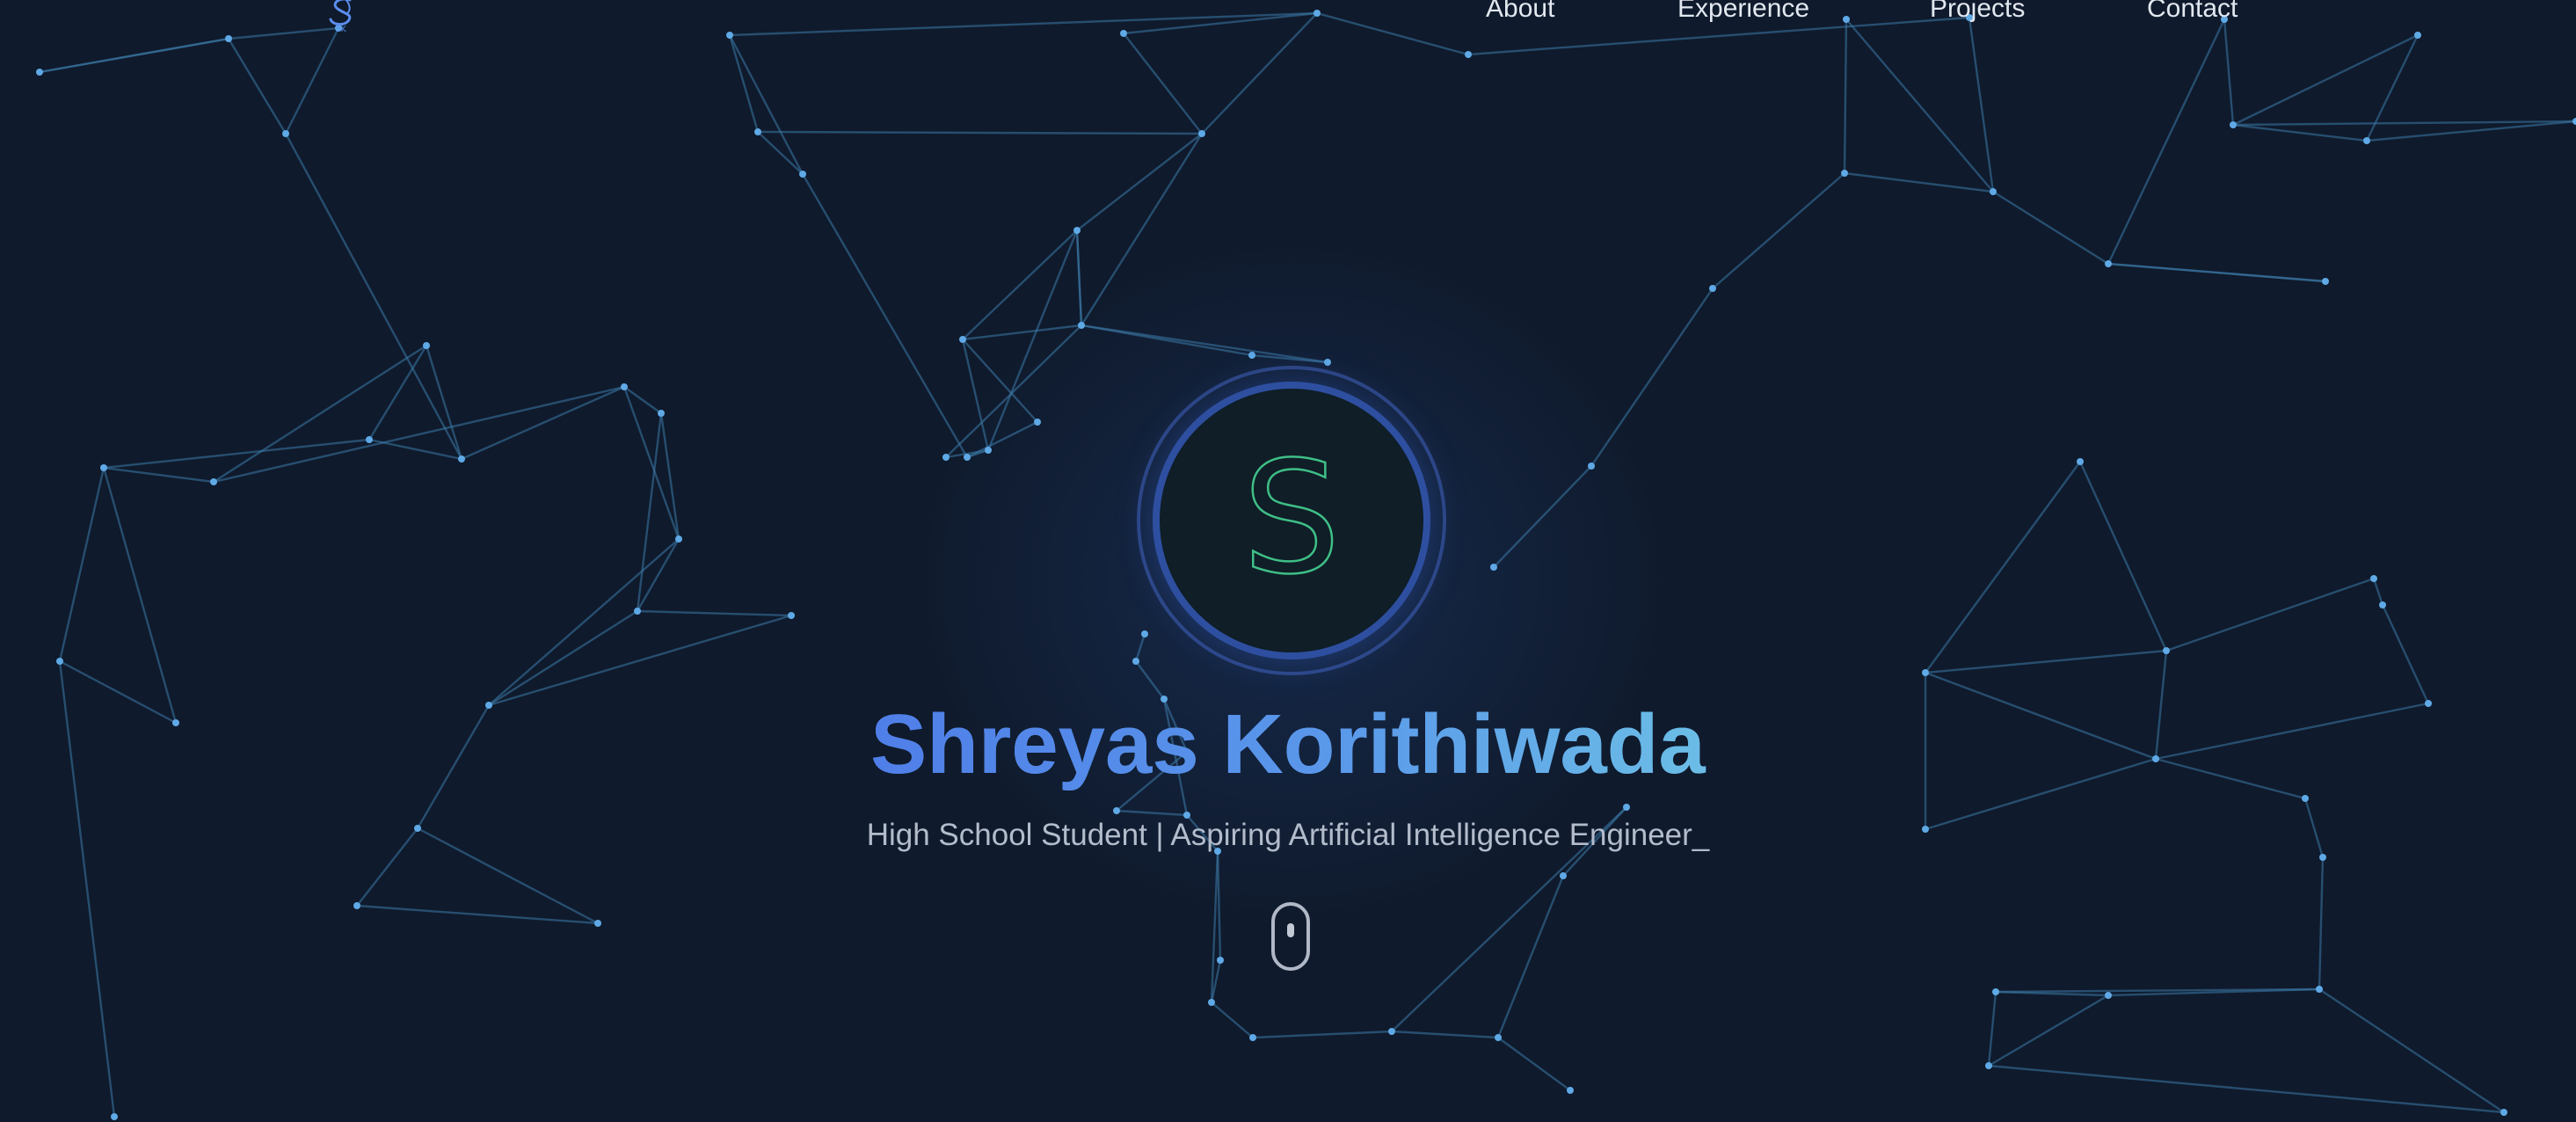 The width and height of the screenshot is (2576, 1122). I want to click on avatar-ring: S, so click(1291, 520).